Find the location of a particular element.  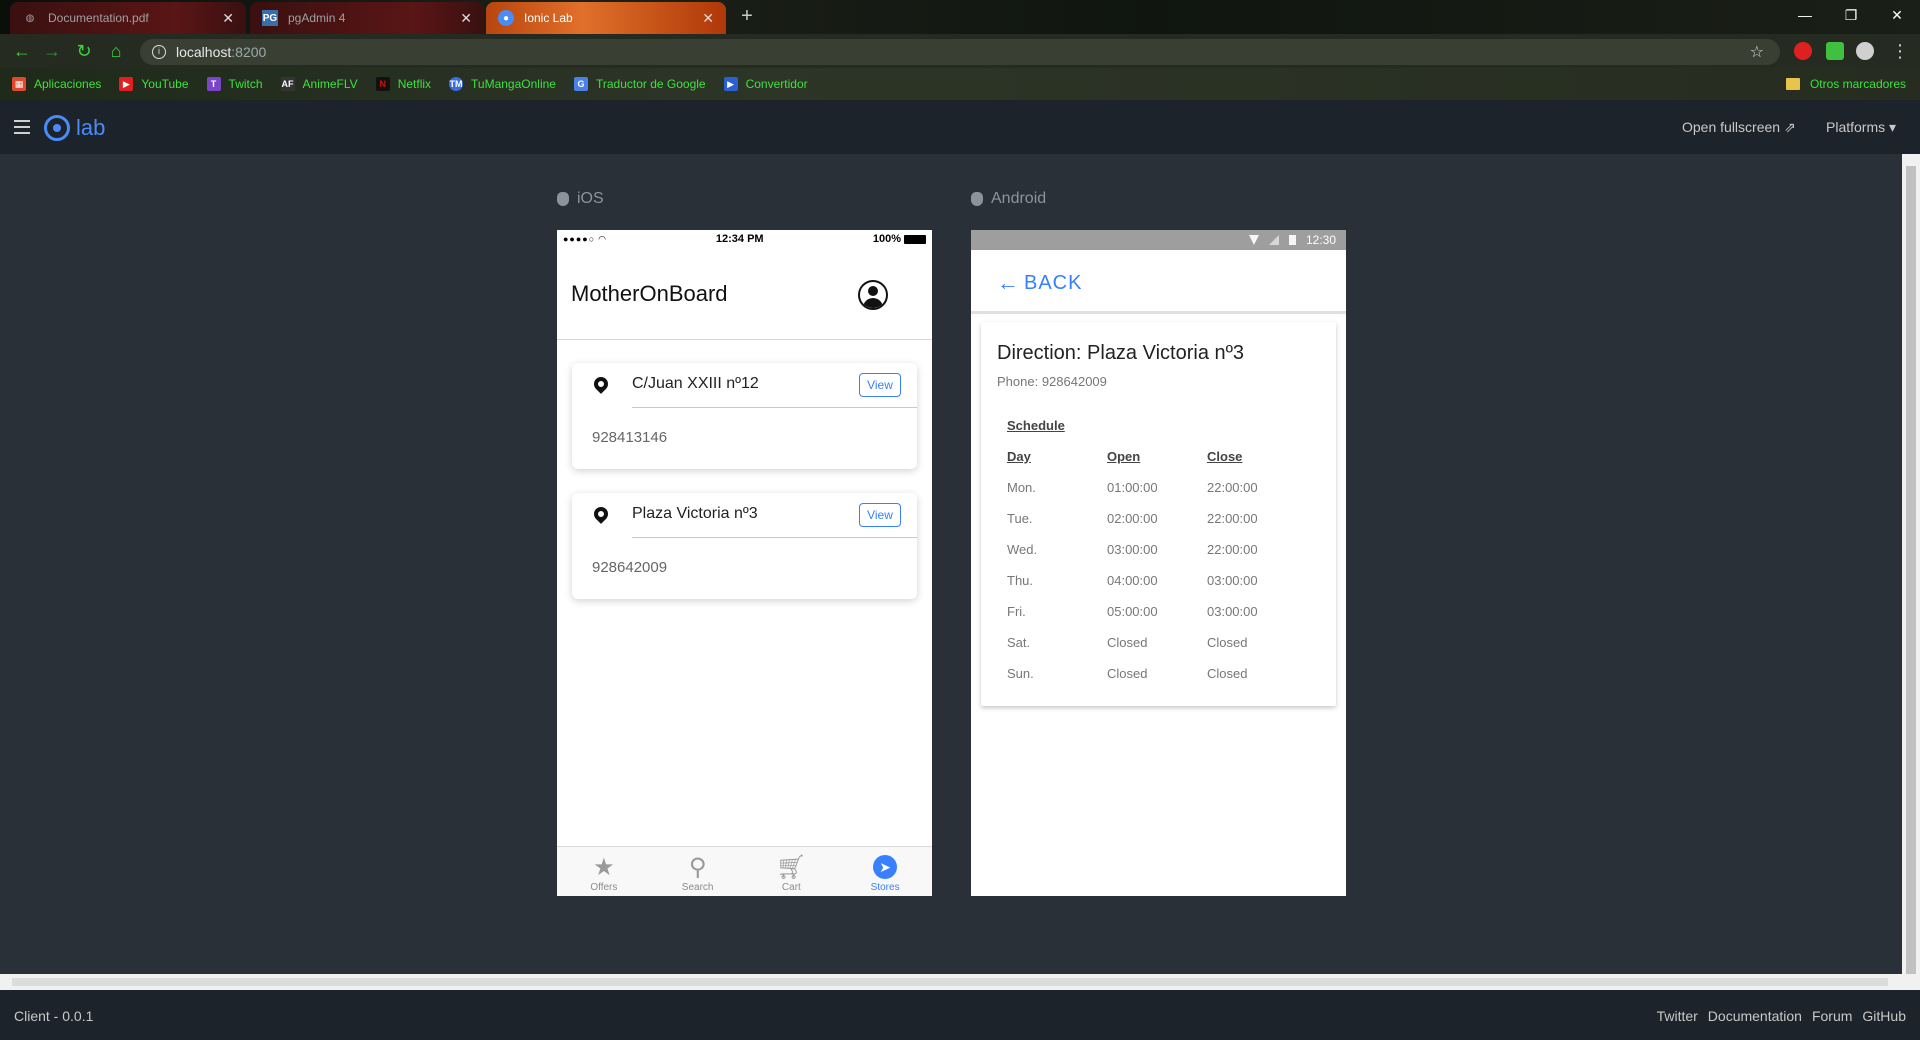

restore-button: ❐ is located at coordinates (1851, 15).